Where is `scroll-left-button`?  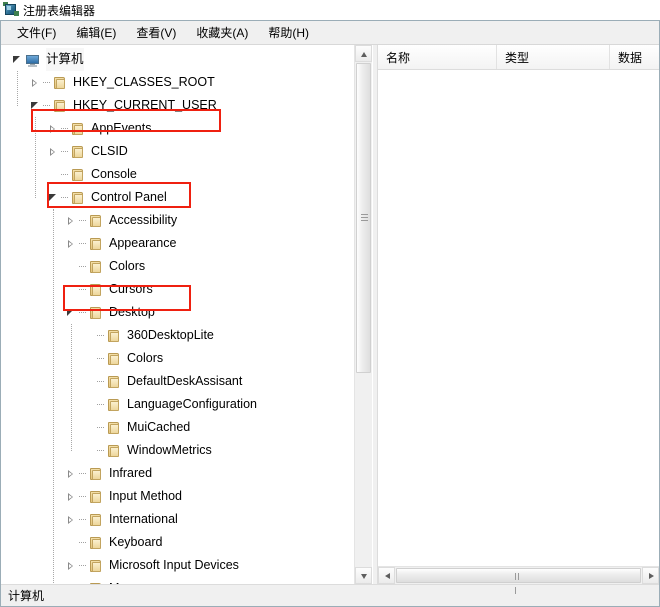 scroll-left-button is located at coordinates (386, 575).